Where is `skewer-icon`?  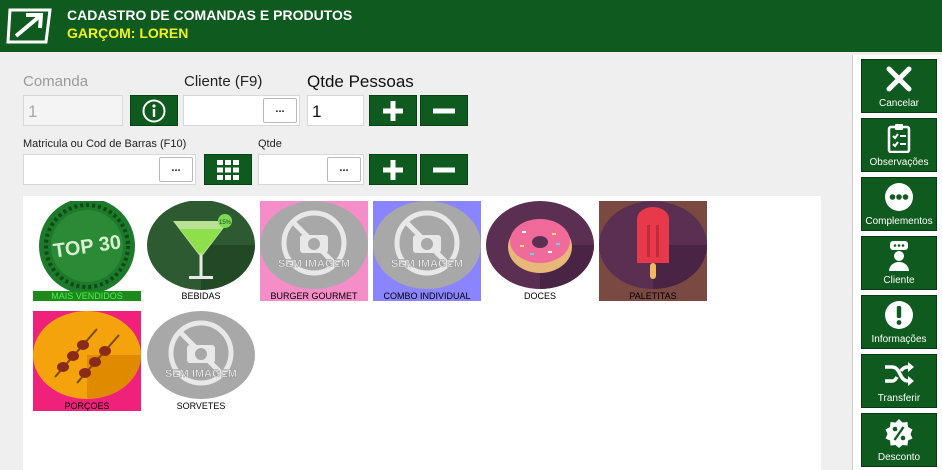 skewer-icon is located at coordinates (87, 361).